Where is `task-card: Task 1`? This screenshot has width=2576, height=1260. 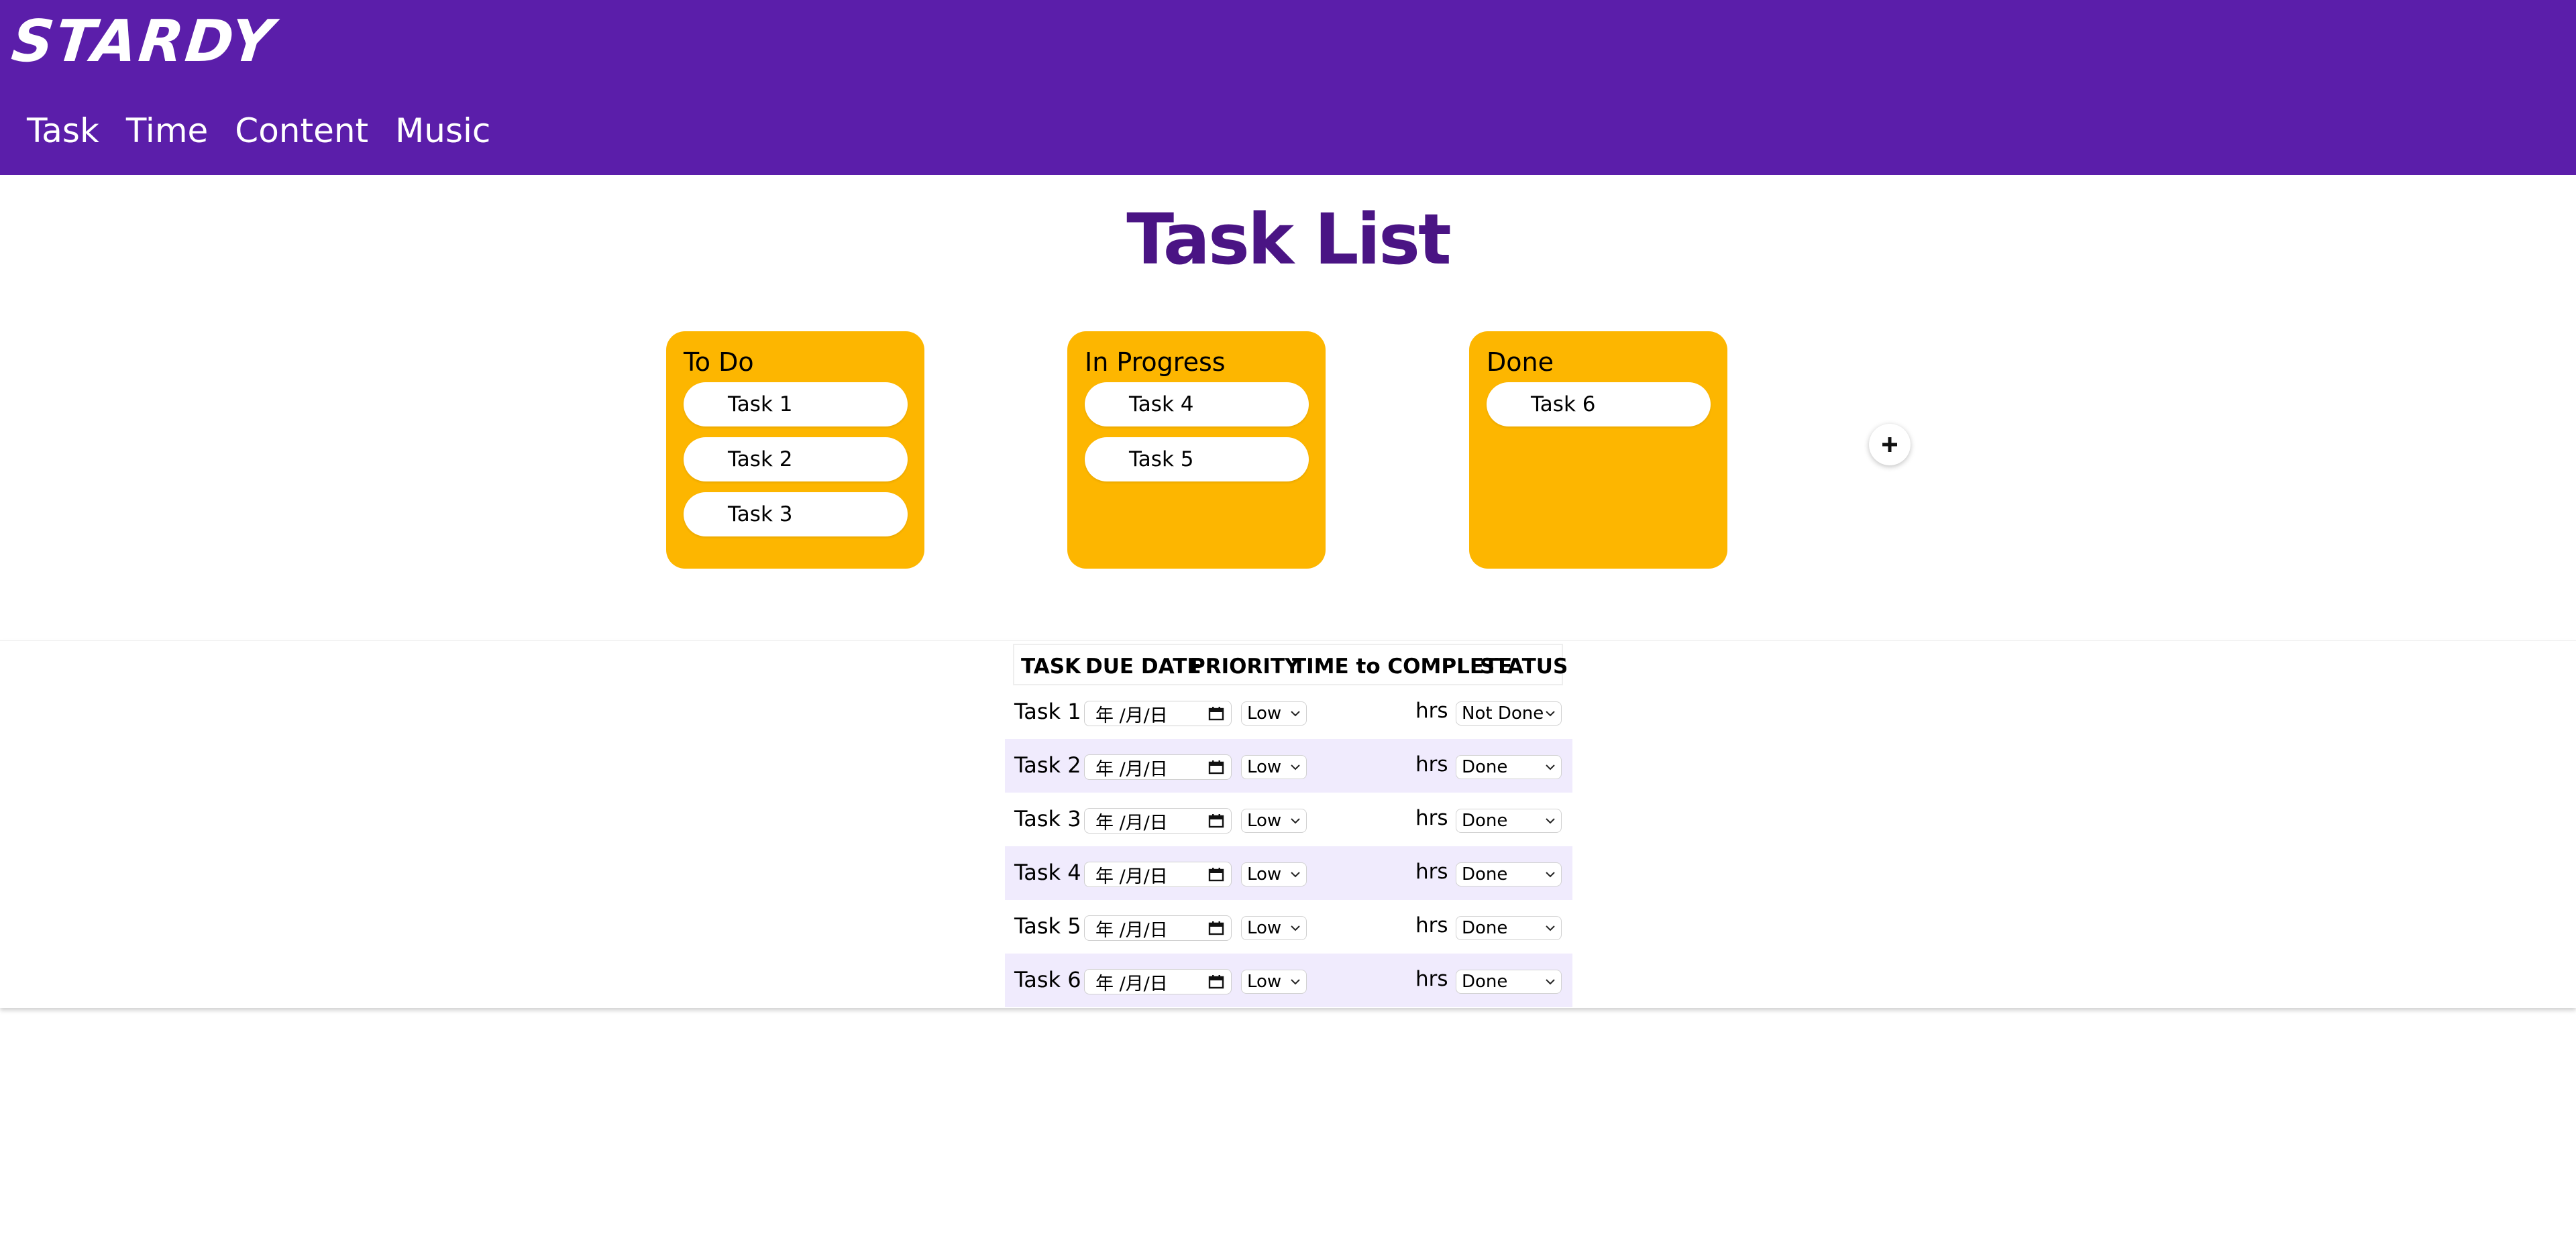
task-card: Task 1 is located at coordinates (796, 404).